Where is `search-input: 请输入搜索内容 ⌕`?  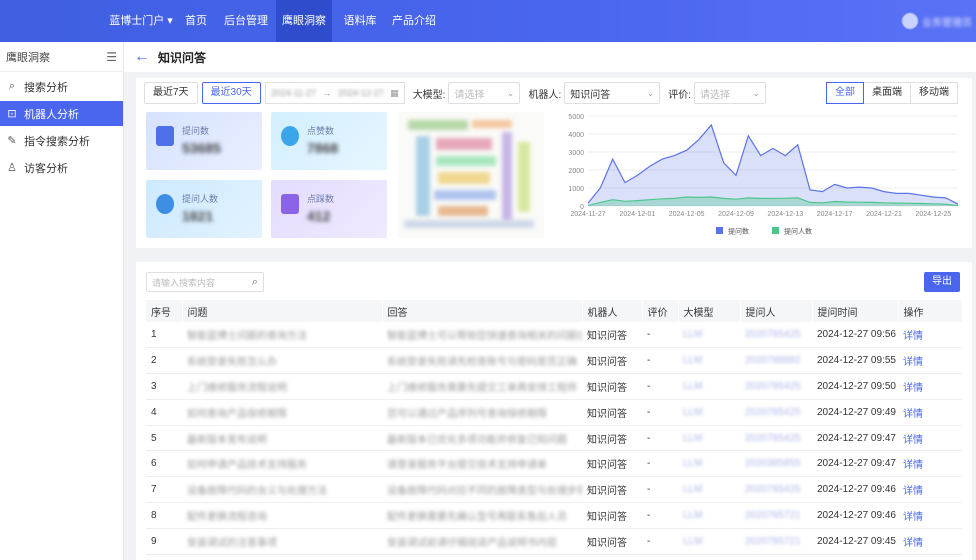 search-input: 请输入搜索内容 ⌕ is located at coordinates (205, 282).